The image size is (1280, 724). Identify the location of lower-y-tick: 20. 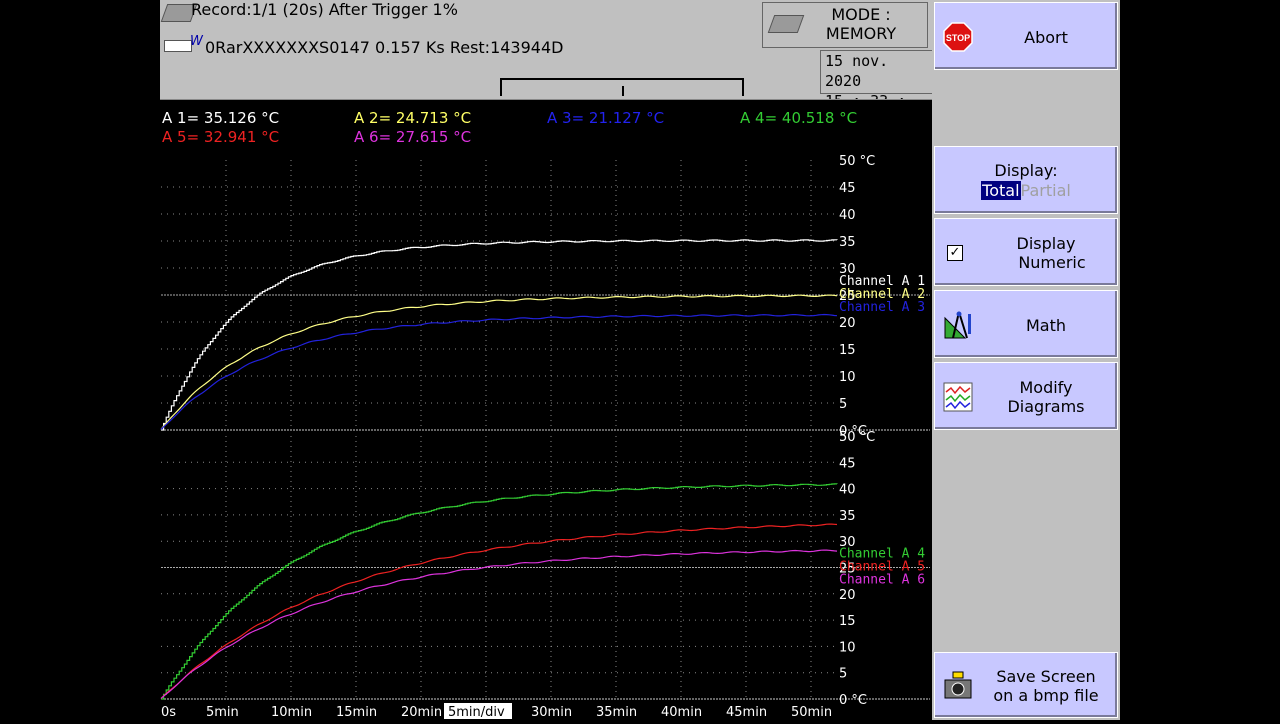
(847, 595).